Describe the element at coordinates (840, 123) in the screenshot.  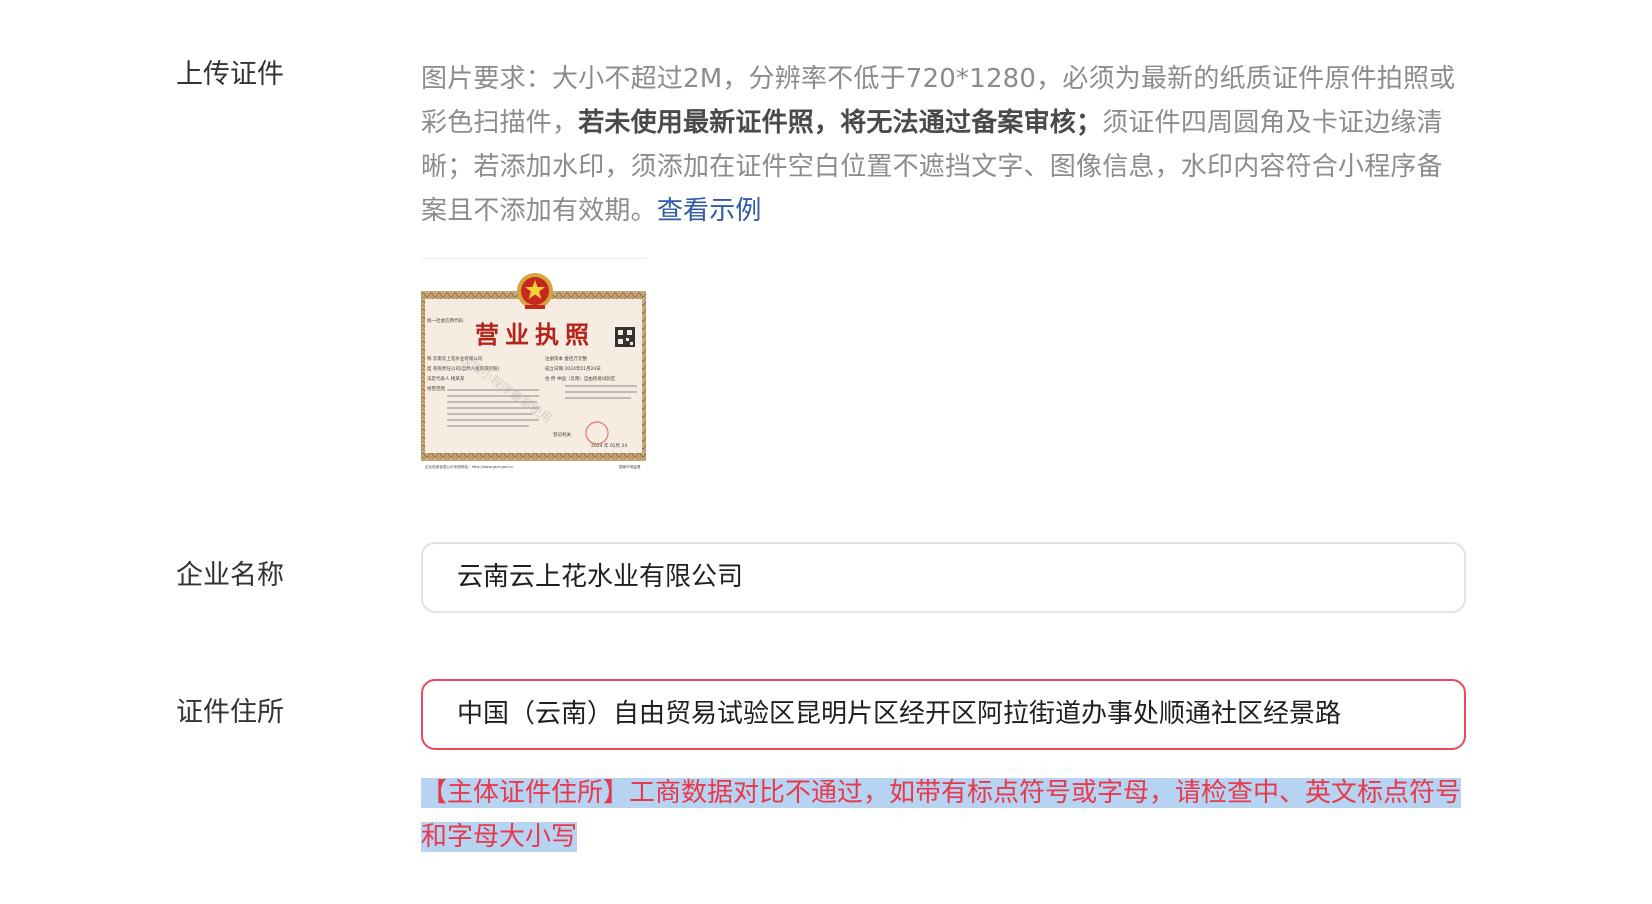
I see `requirements-warning: 若未使用最新证件照，将无法通过备案审核；` at that location.